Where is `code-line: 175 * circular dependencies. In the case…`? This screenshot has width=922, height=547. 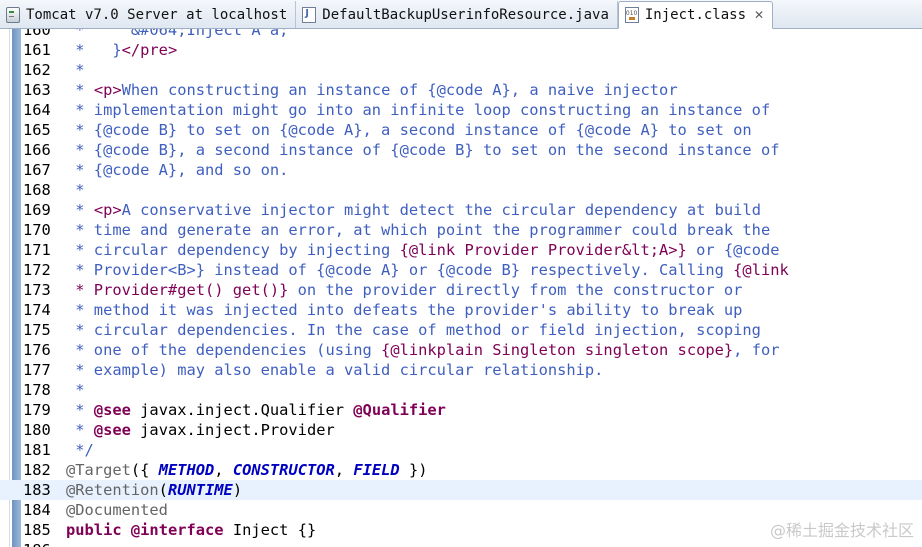 code-line: 175 * circular dependencies. In the case… is located at coordinates (461, 330).